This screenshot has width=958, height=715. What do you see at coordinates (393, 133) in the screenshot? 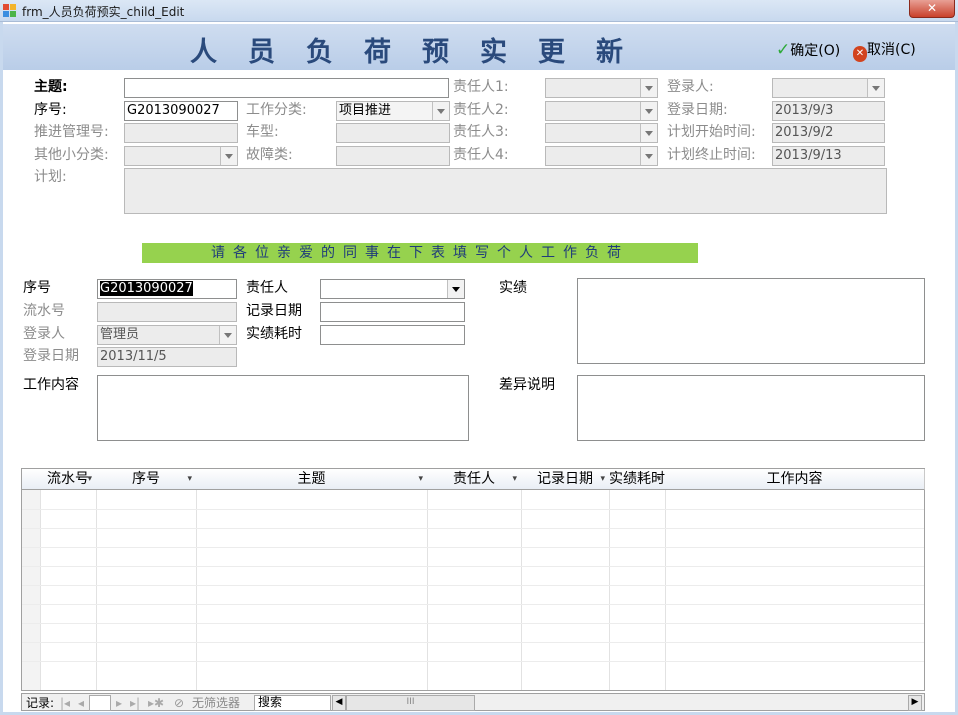
I see `car-type-field` at bounding box center [393, 133].